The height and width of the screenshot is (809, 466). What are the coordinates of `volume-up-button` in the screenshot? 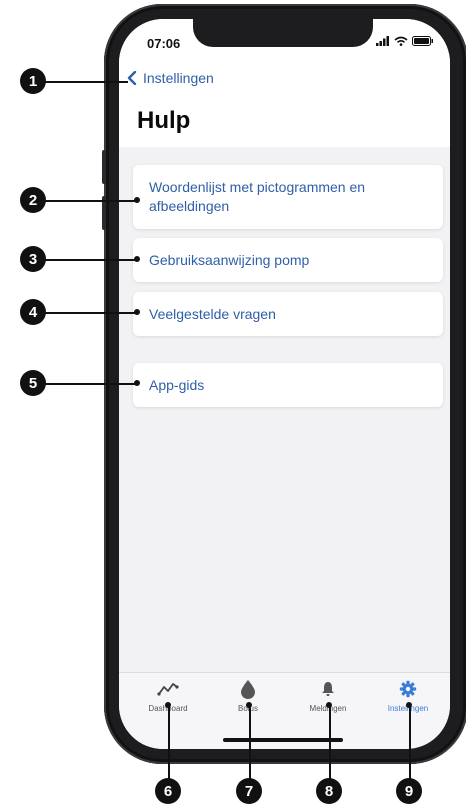 It's located at (104, 167).